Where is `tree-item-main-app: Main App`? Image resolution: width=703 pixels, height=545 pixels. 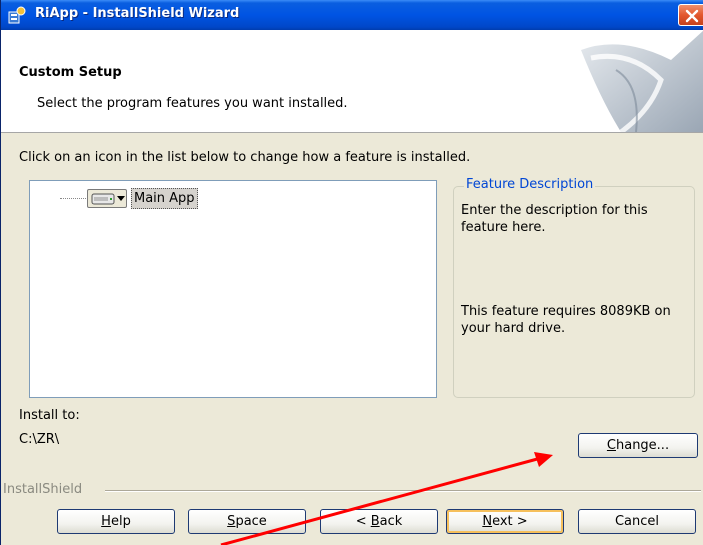
tree-item-main-app: Main App is located at coordinates (164, 198).